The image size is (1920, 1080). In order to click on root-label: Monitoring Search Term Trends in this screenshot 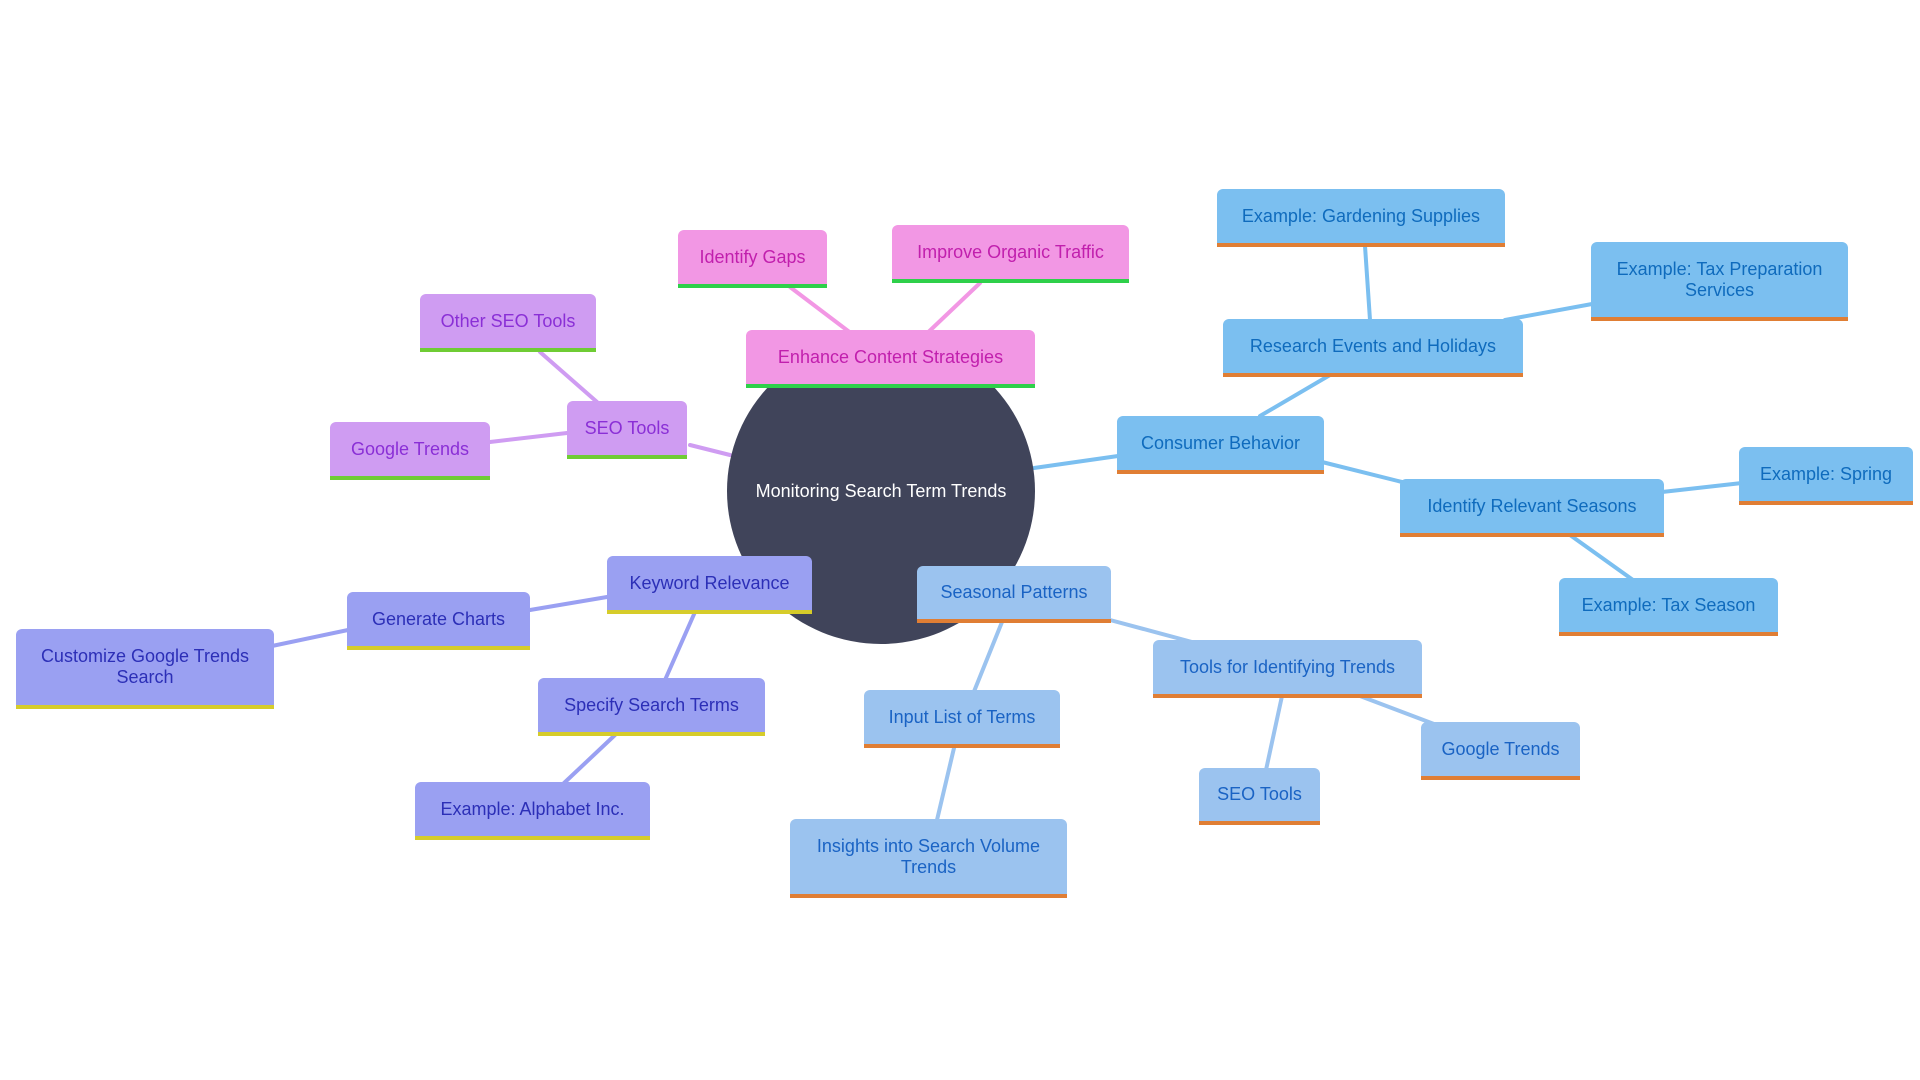, I will do `click(881, 490)`.